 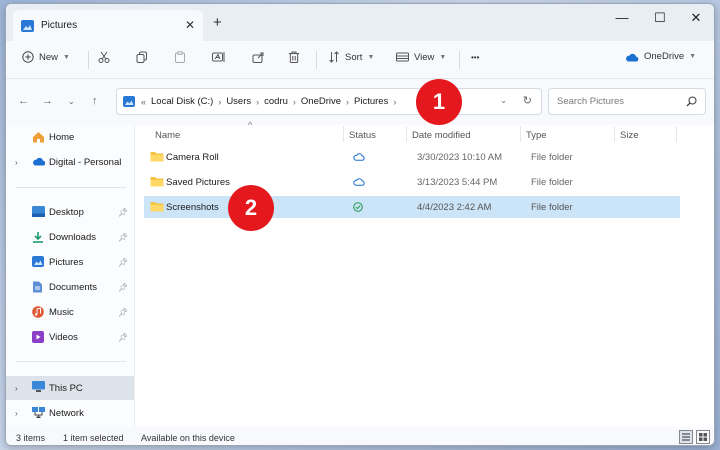 What do you see at coordinates (664, 56) in the screenshot?
I see `onedrive-label: OneDrive` at bounding box center [664, 56].